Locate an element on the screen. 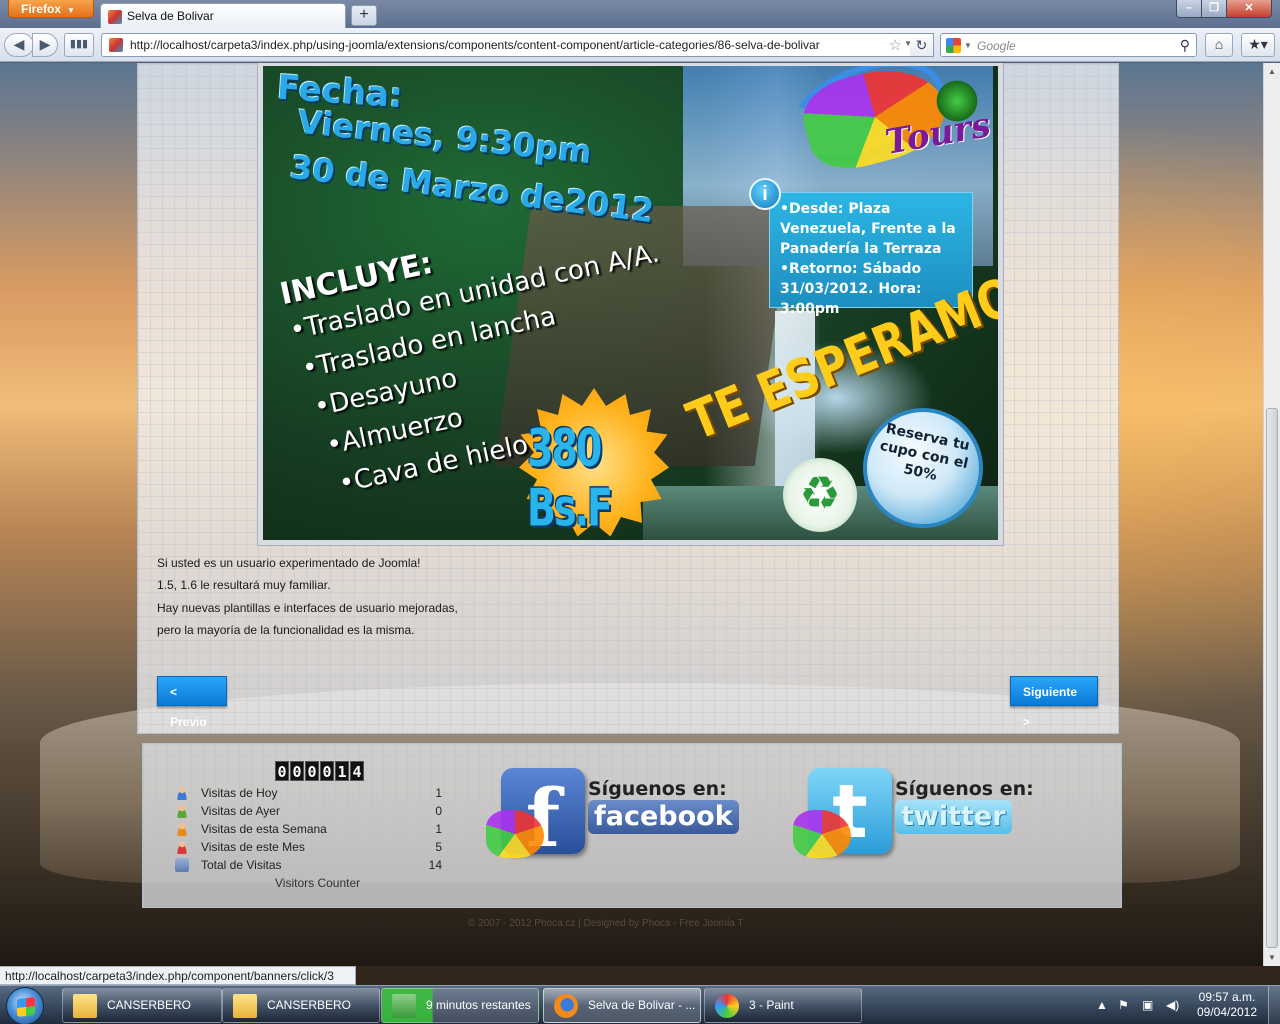 Image resolution: width=1280 pixels, height=1024 pixels. restore-button: ❐ is located at coordinates (1214, 9).